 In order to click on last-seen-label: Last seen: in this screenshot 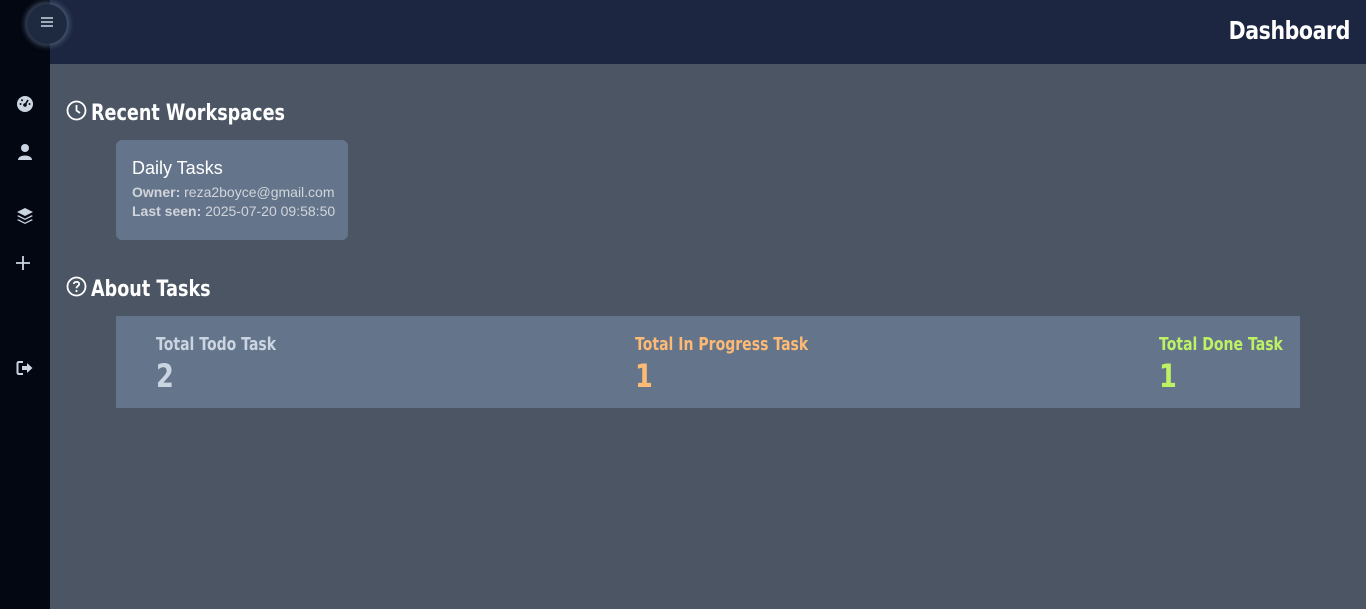, I will do `click(167, 211)`.